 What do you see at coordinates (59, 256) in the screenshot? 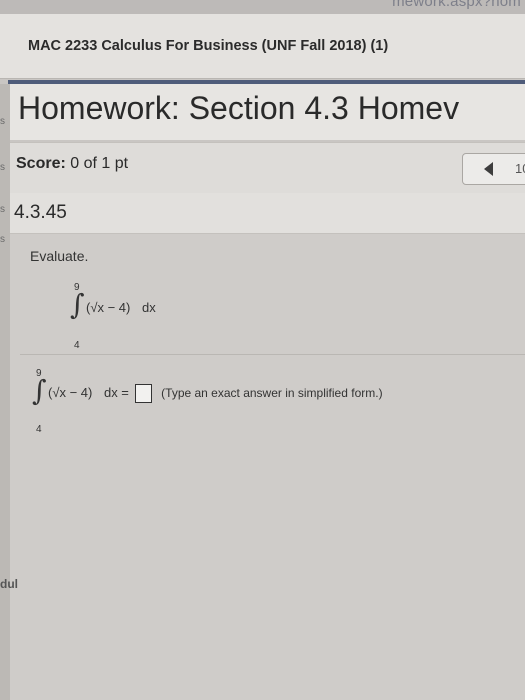
I see `question-prompt: Evaluate.` at bounding box center [59, 256].